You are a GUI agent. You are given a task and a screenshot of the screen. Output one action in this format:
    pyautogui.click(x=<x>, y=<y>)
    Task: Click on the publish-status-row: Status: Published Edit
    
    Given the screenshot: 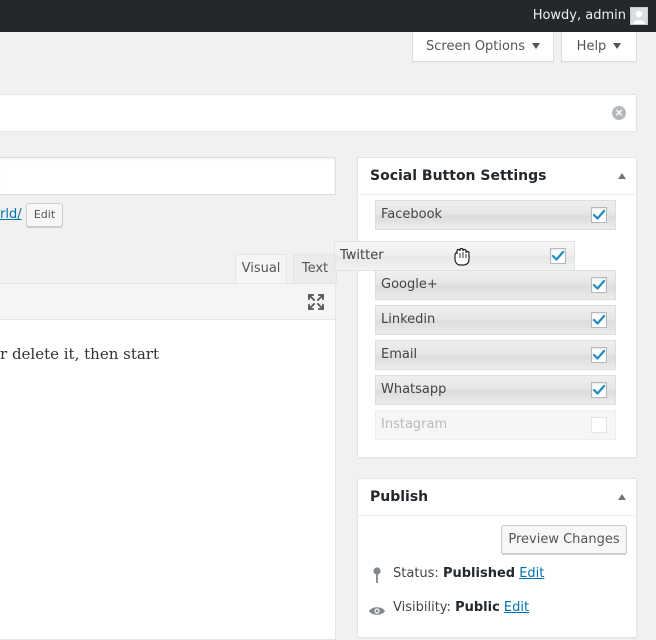 What is the action you would take?
    pyautogui.click(x=468, y=573)
    